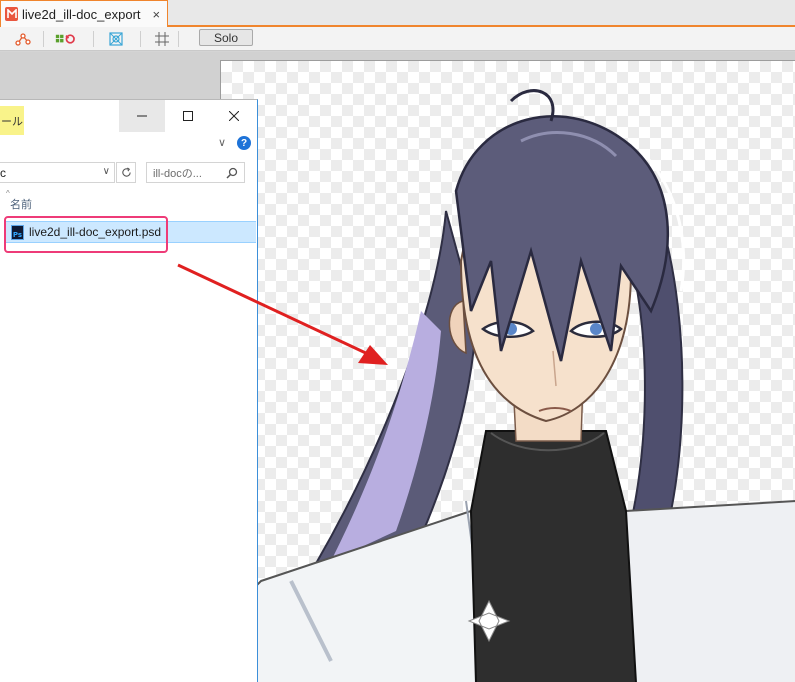 This screenshot has height=682, width=795. What do you see at coordinates (86, 234) in the screenshot?
I see `file-highlight-box` at bounding box center [86, 234].